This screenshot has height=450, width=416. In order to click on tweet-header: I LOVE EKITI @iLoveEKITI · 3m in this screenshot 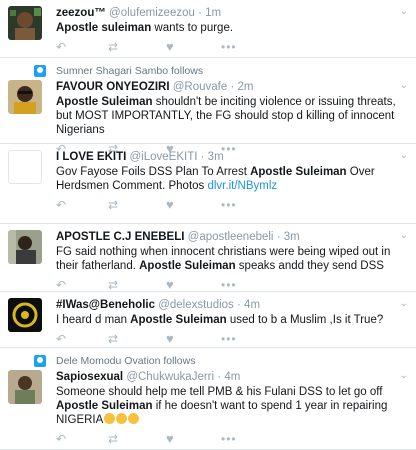, I will do `click(232, 157)`.